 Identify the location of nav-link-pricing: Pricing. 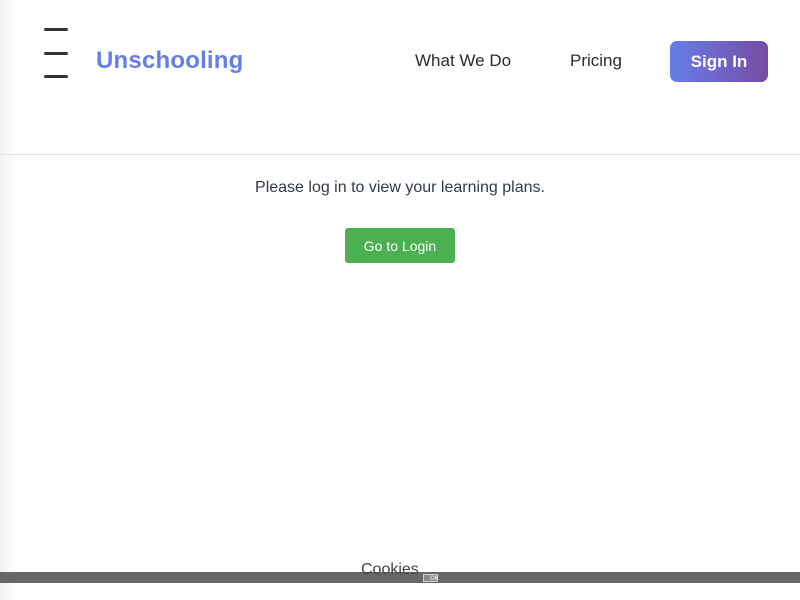
(596, 61).